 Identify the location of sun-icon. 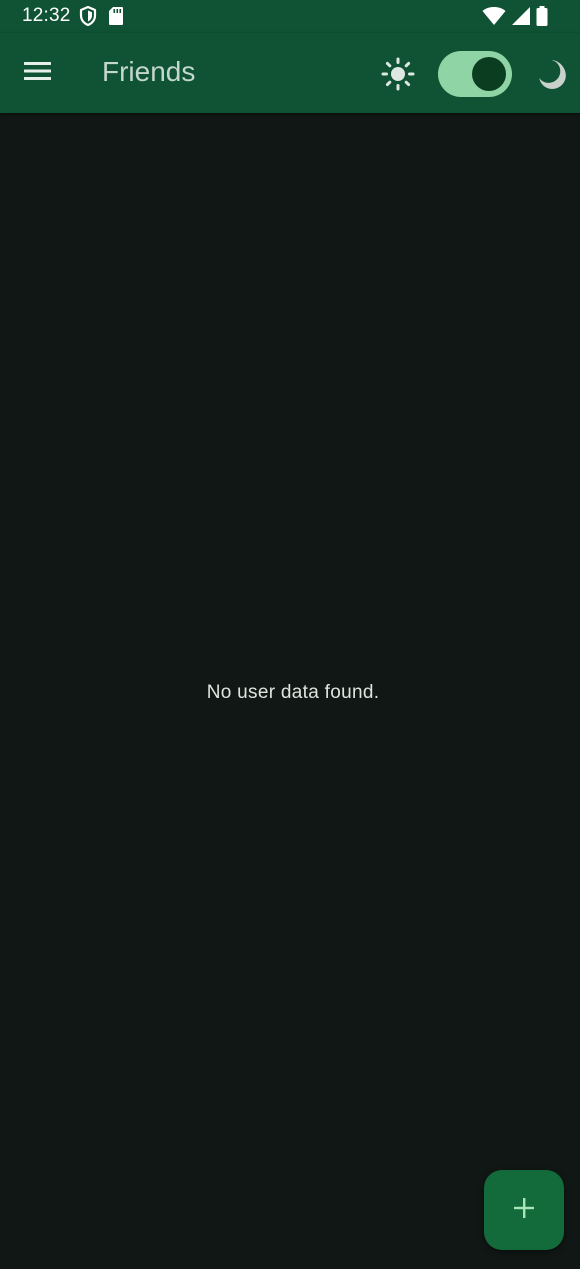
(398, 74).